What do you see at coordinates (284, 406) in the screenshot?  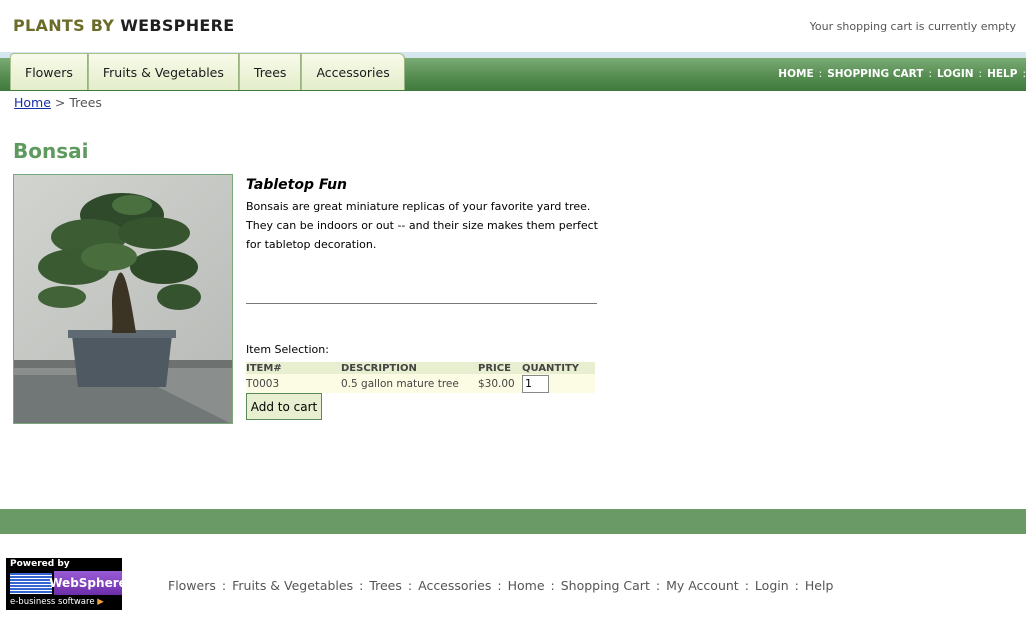 I see `add-to-cart-button: Add to cart` at bounding box center [284, 406].